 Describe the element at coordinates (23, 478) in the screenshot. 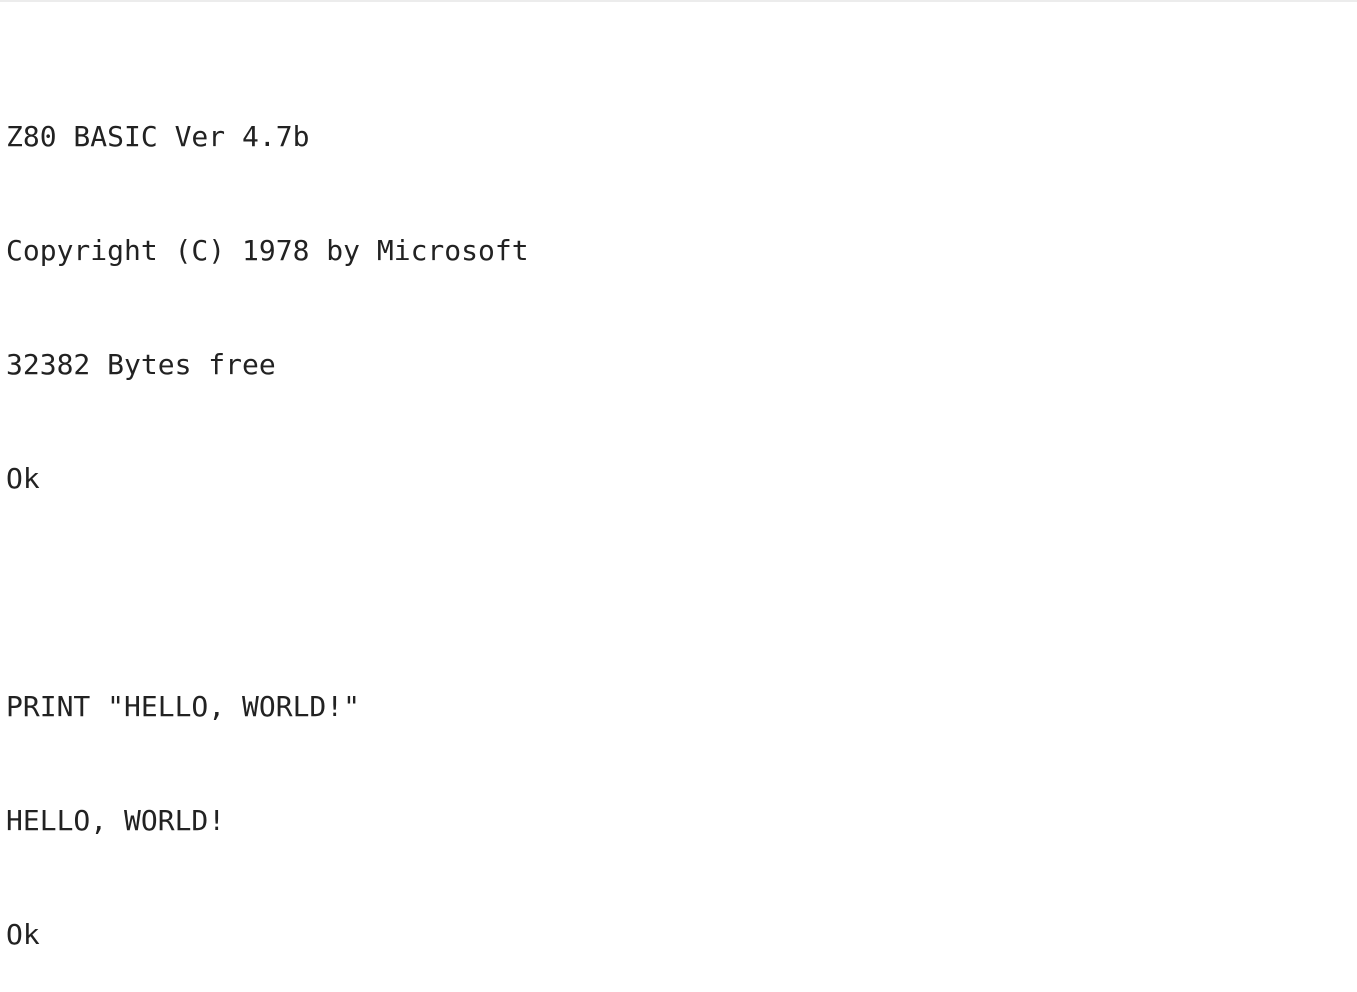

I see `ok-prompt-line: Ok` at that location.